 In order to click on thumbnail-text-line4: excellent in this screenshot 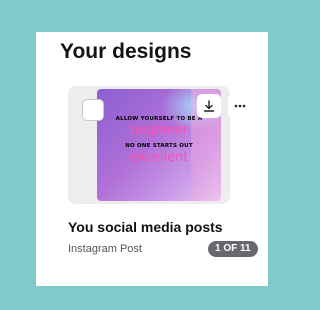, I will do `click(159, 157)`.